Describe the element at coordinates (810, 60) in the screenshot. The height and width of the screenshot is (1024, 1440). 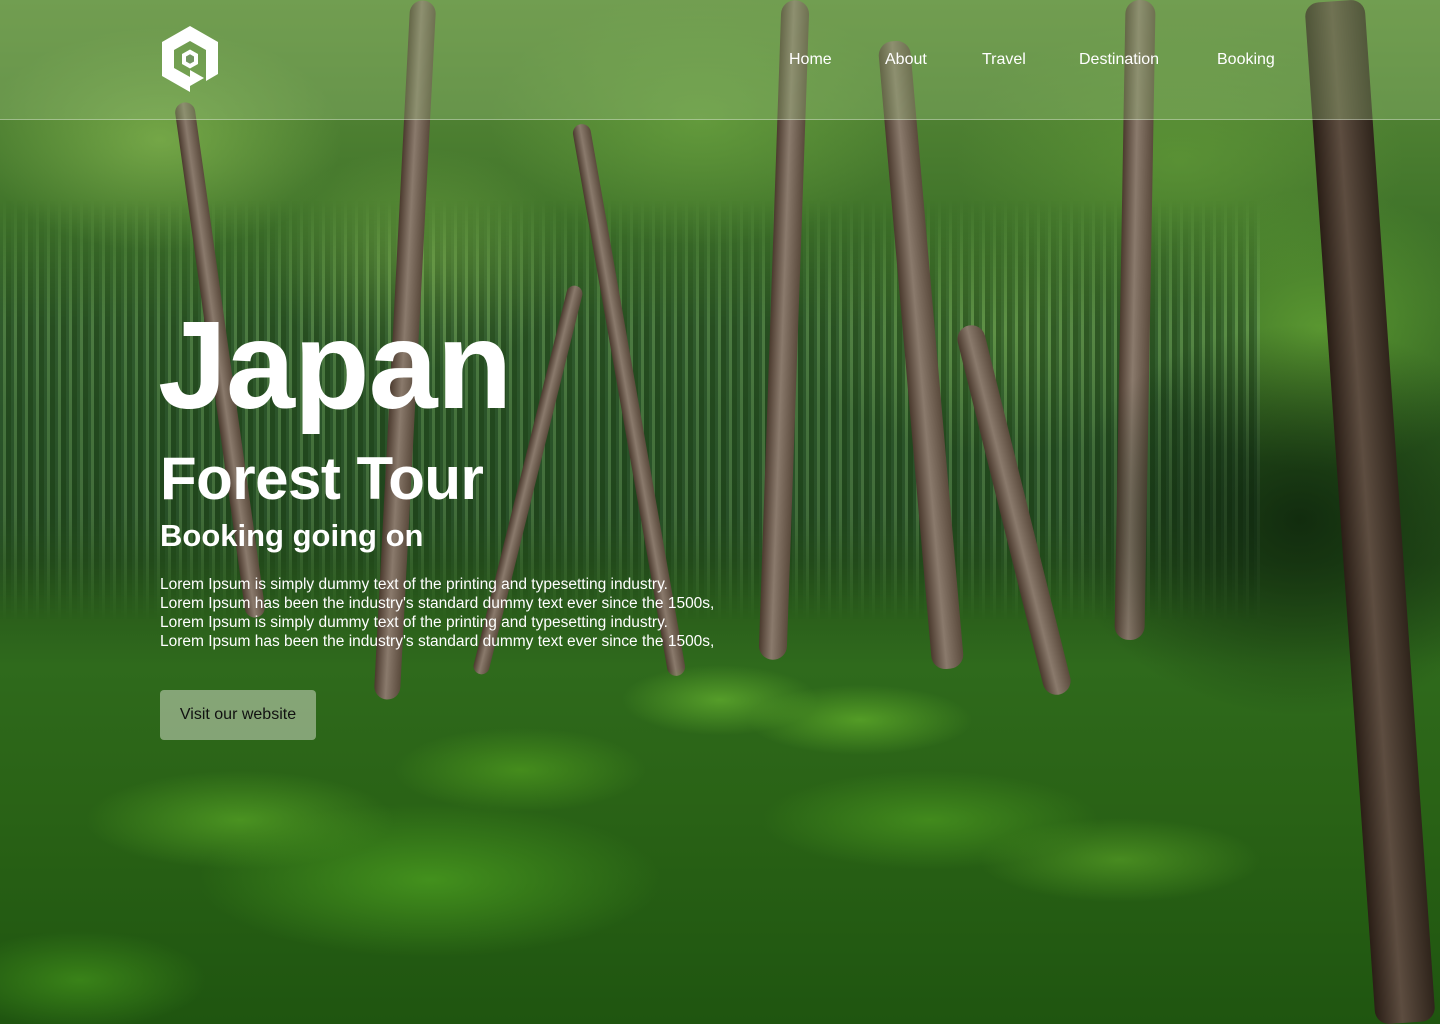
I see `nav-item-home: Home` at that location.